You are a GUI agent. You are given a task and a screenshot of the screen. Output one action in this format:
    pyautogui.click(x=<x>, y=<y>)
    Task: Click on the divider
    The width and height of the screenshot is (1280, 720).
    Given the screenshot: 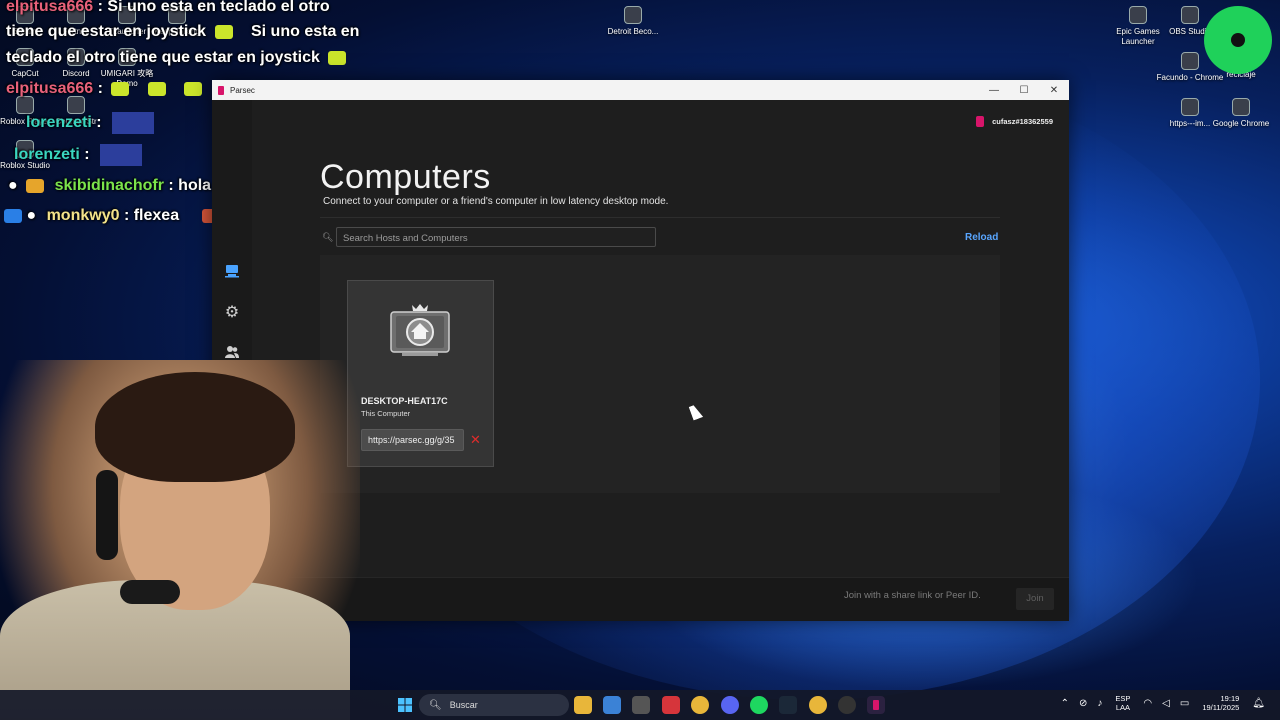 What is the action you would take?
    pyautogui.click(x=660, y=217)
    